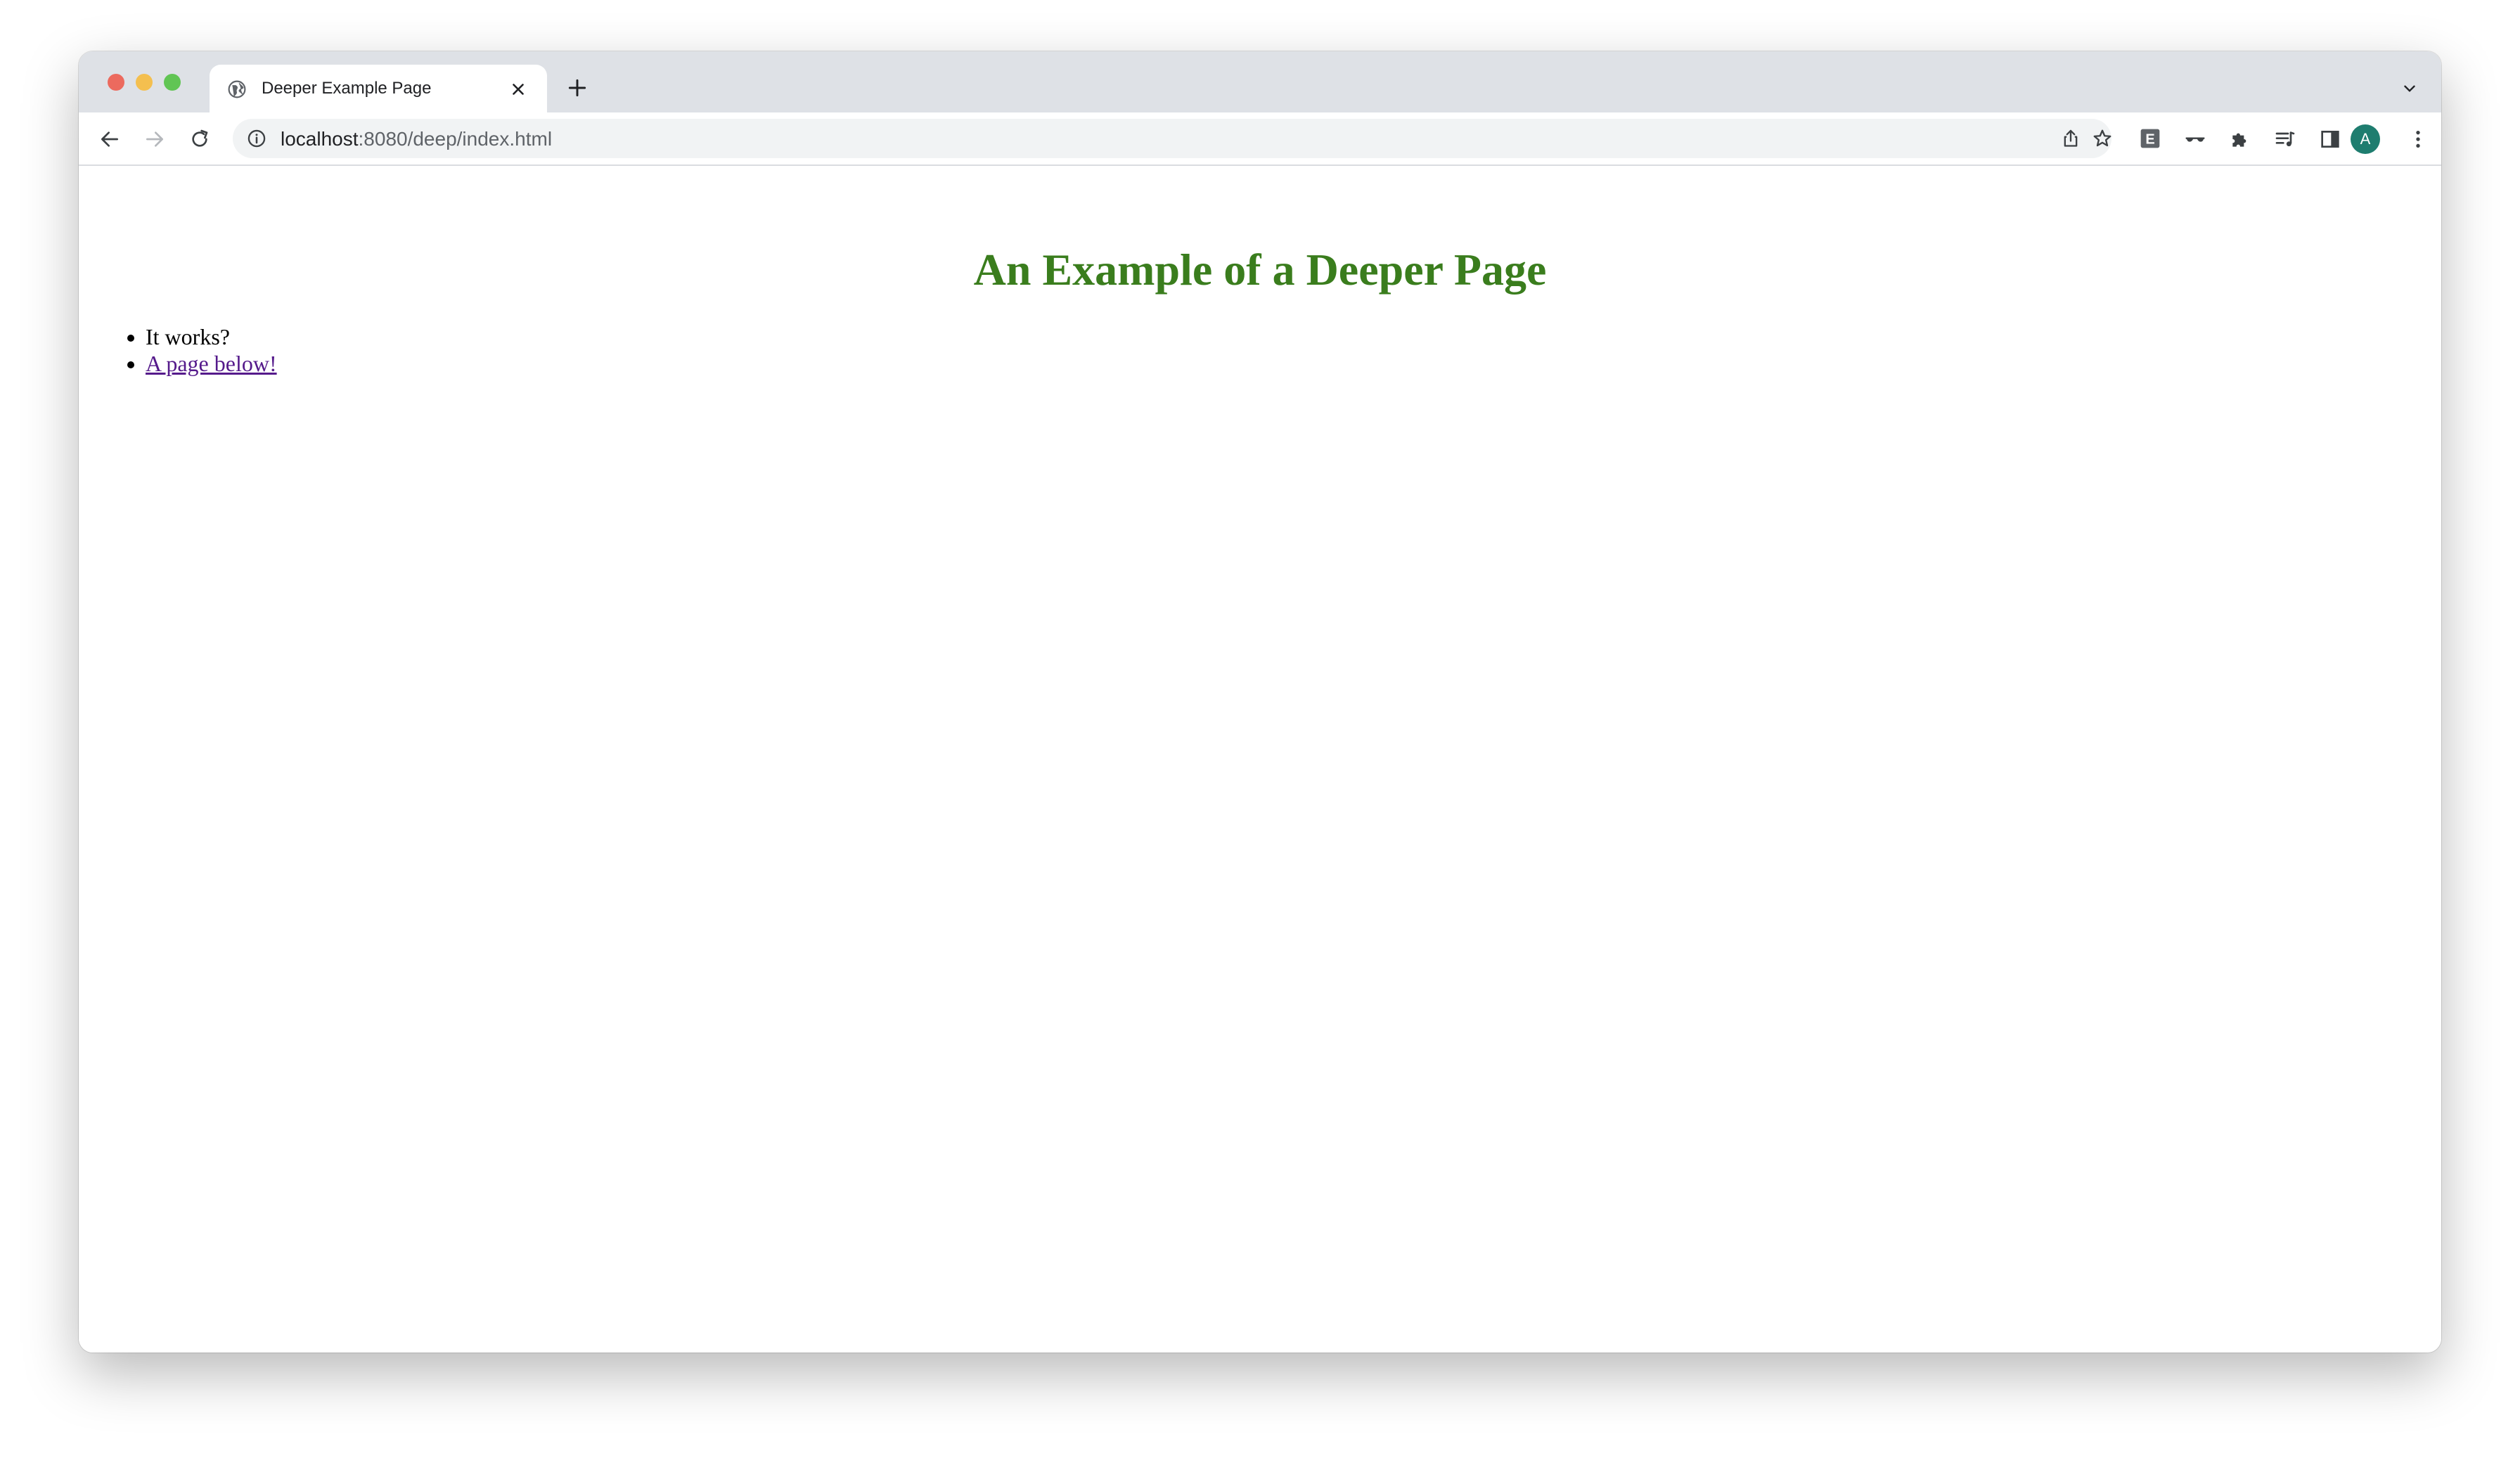 The width and height of the screenshot is (2520, 1458). What do you see at coordinates (154, 139) in the screenshot?
I see `forward-arrow-icon` at bounding box center [154, 139].